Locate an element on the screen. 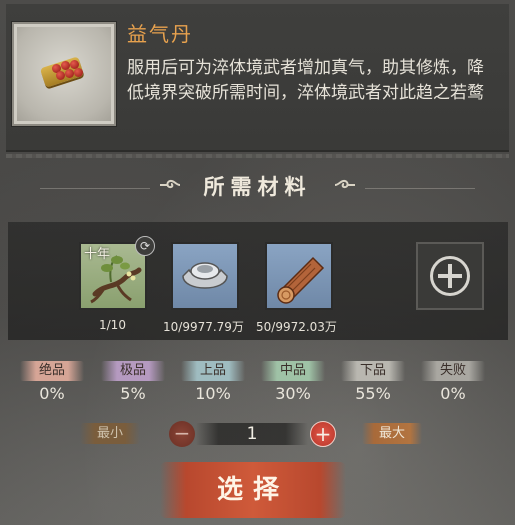 Image resolution: width=515 pixels, height=525 pixels. material-count-wood: 50/9972.03万 is located at coordinates (296, 327).